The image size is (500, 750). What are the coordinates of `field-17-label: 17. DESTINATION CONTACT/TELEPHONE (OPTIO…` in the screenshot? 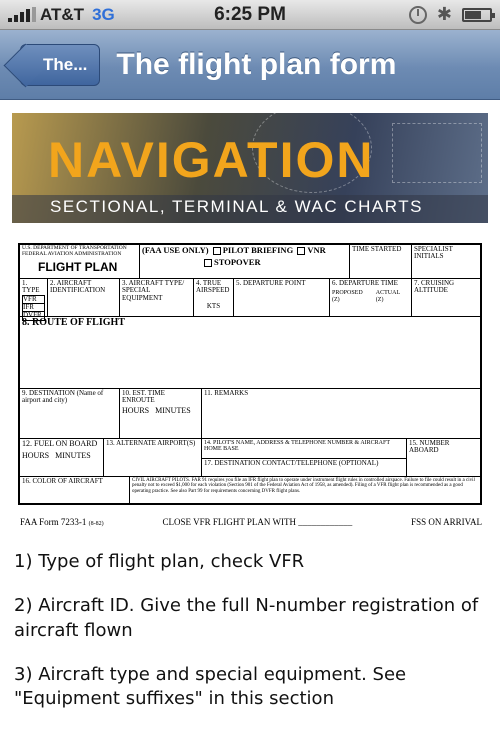 It's located at (291, 463).